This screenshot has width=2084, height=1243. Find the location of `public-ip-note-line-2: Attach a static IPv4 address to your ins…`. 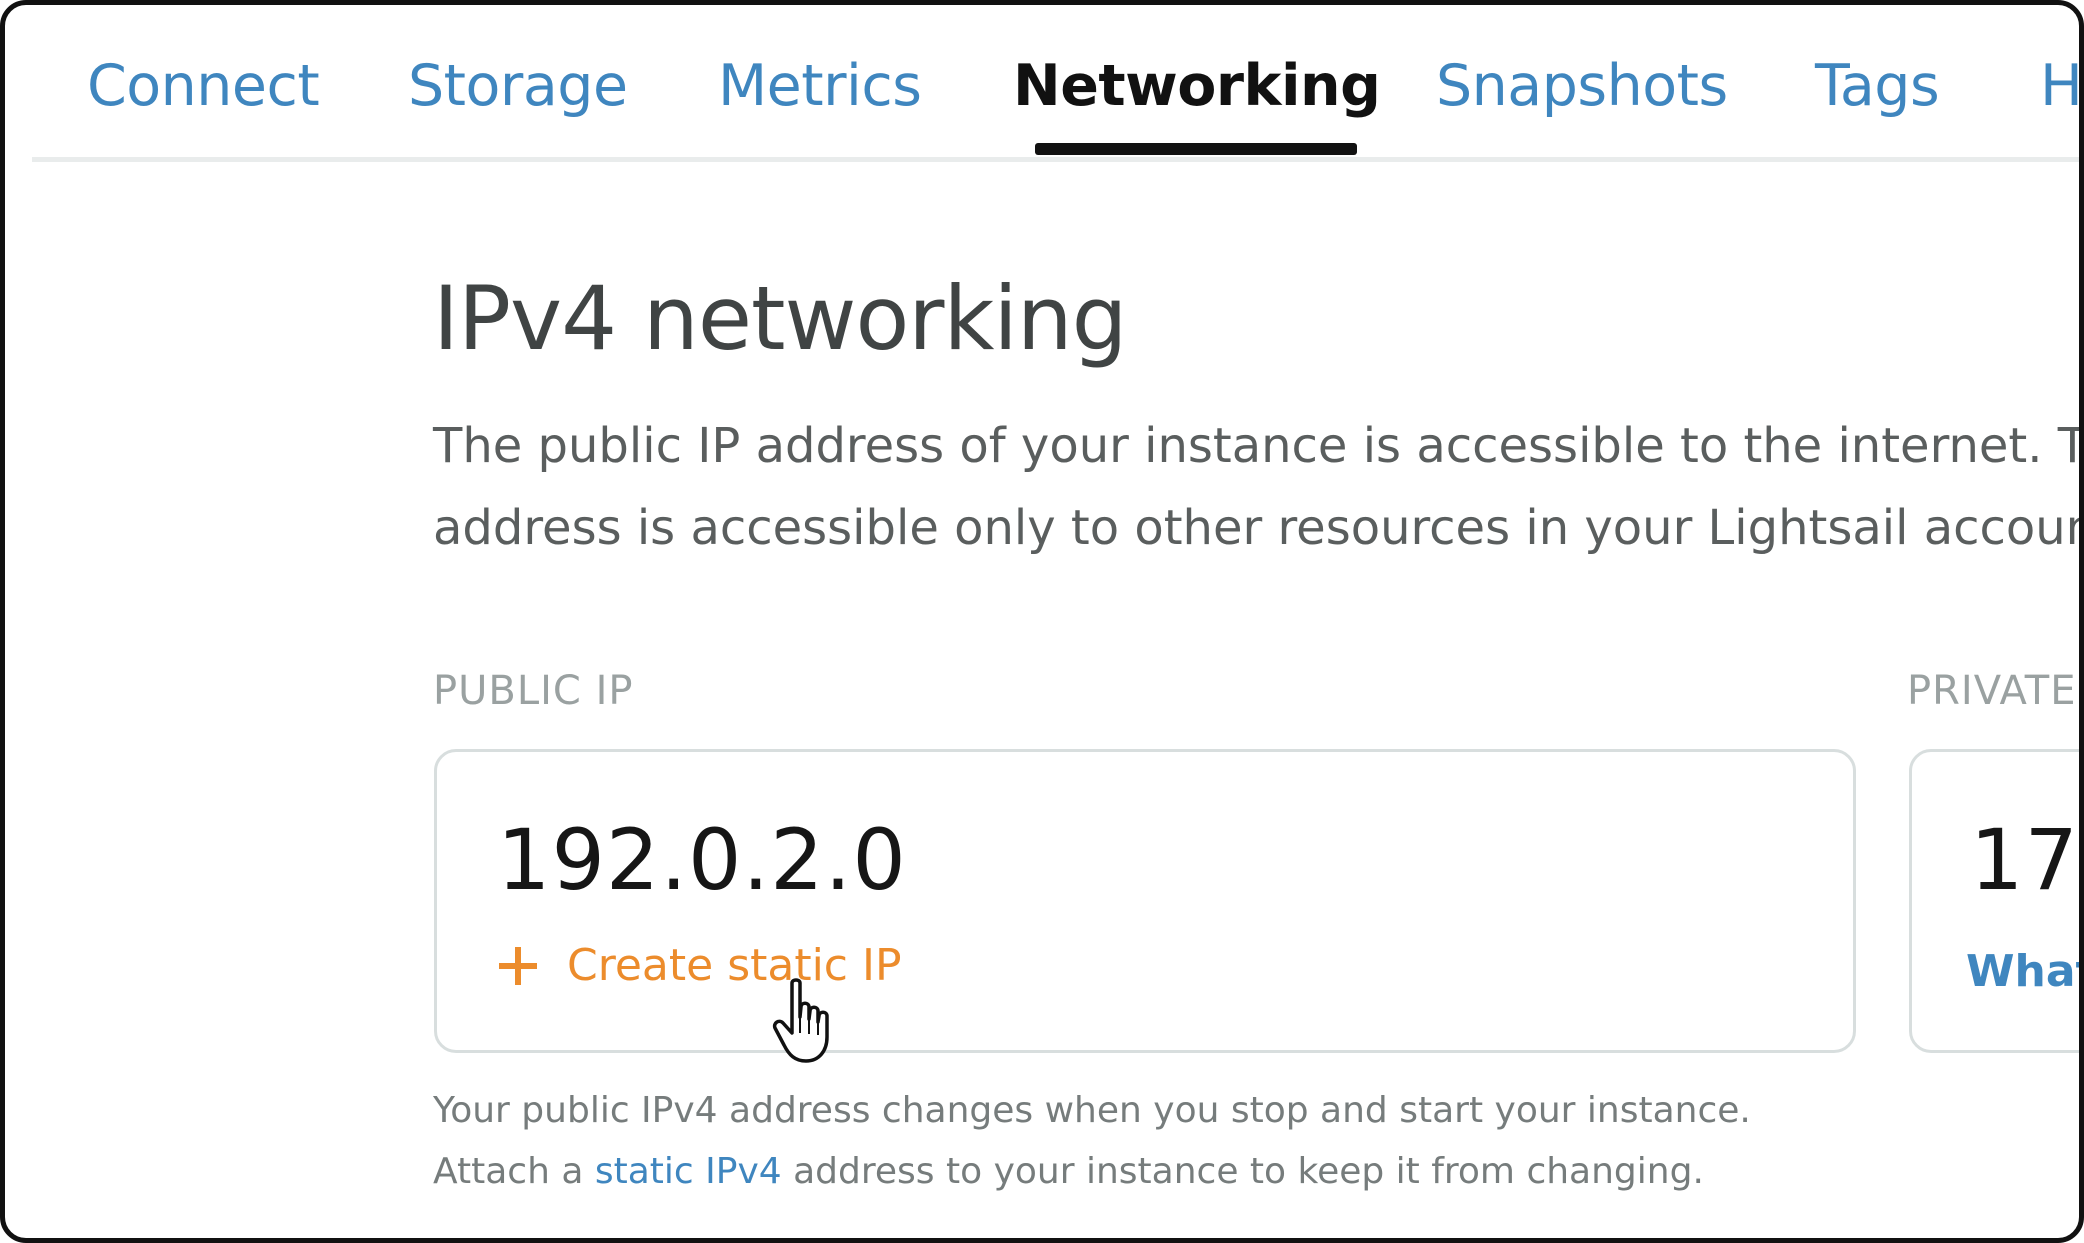

public-ip-note-line-2: Attach a static IPv4 address to your ins… is located at coordinates (1068, 1172).